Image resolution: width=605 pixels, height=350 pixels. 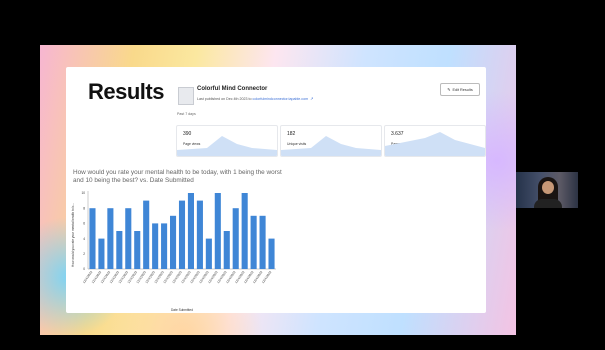 What do you see at coordinates (182, 310) in the screenshot?
I see `x-axis-label: Date Submitted` at bounding box center [182, 310].